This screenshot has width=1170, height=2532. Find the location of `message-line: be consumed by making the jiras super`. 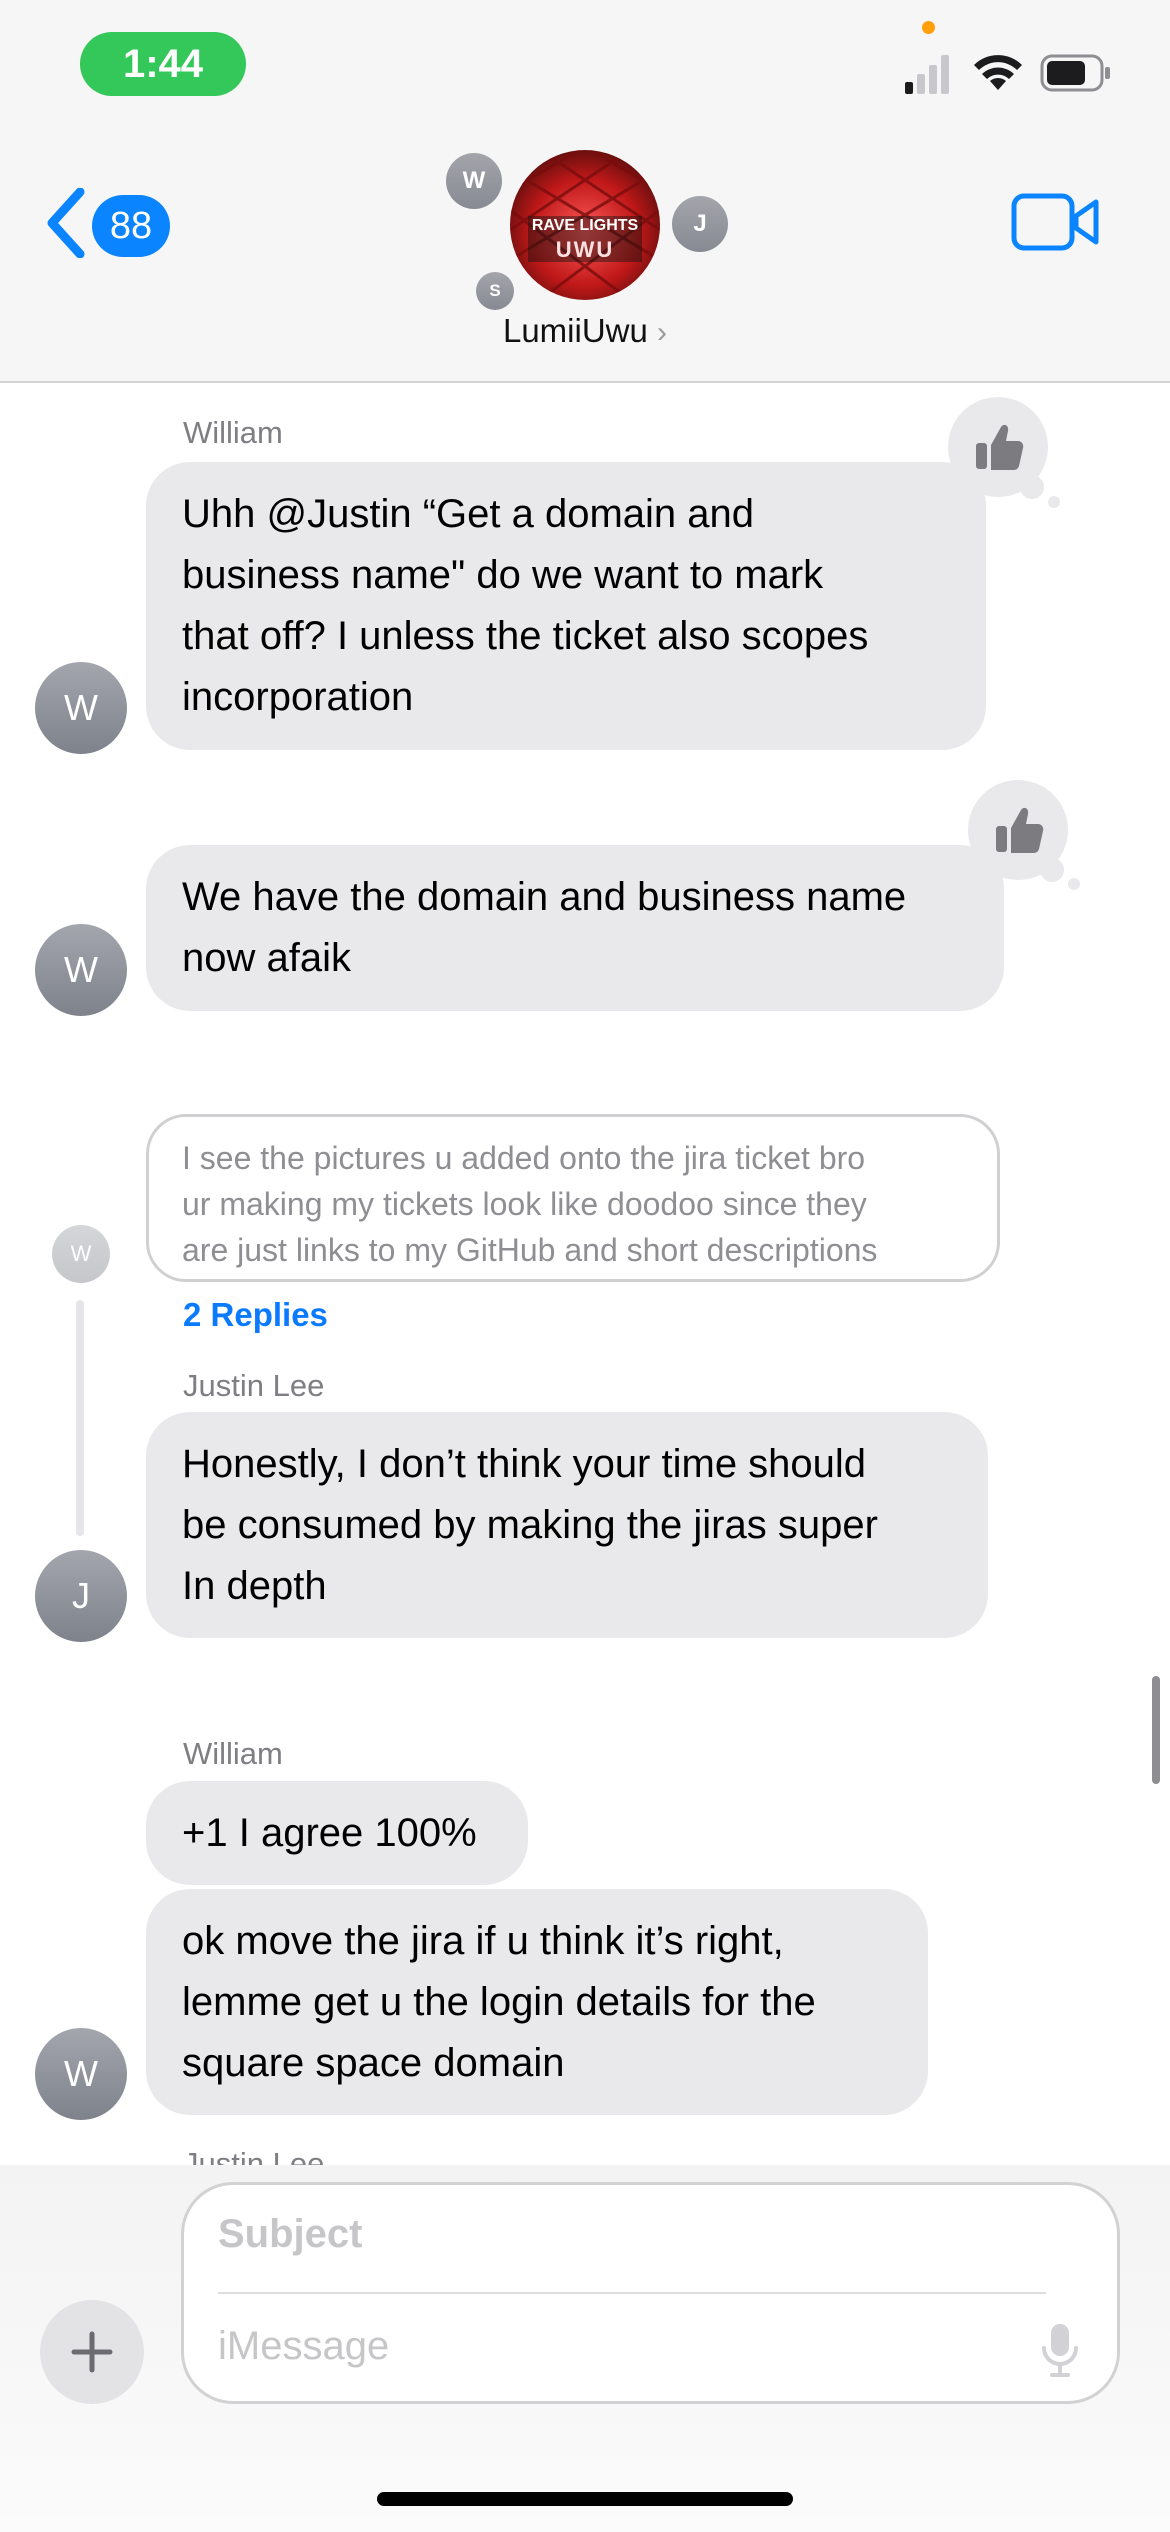

message-line: be consumed by making the jiras super is located at coordinates (530, 1525).